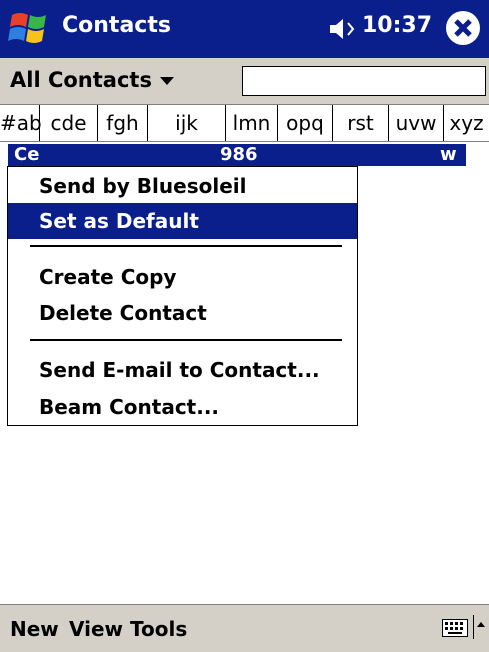 Image resolution: width=489 pixels, height=652 pixels. I want to click on contact-row: Ce 986 w, so click(237, 155).